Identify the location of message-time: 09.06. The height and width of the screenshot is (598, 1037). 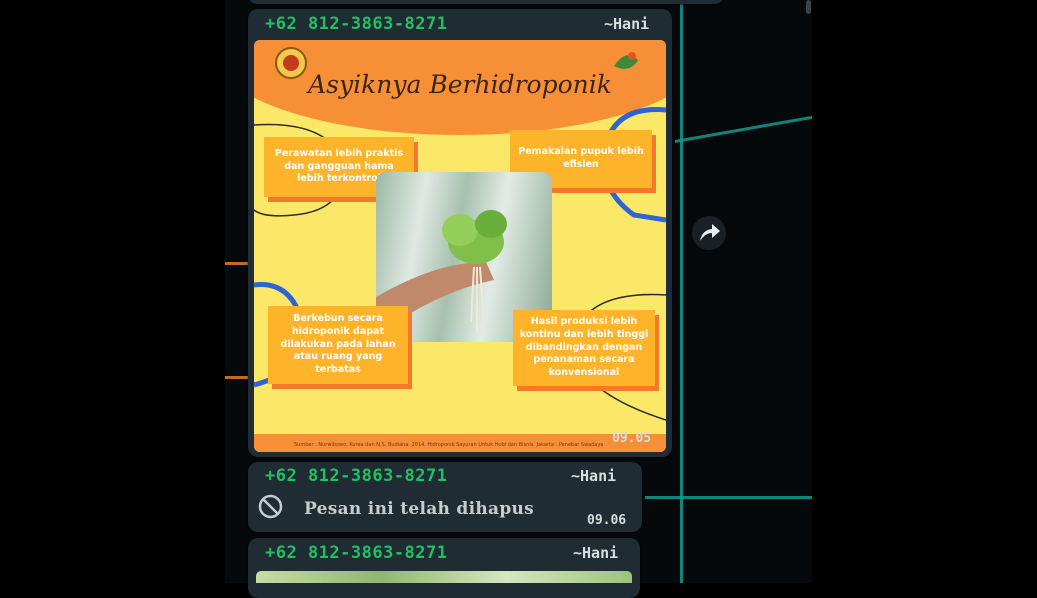
(607, 520).